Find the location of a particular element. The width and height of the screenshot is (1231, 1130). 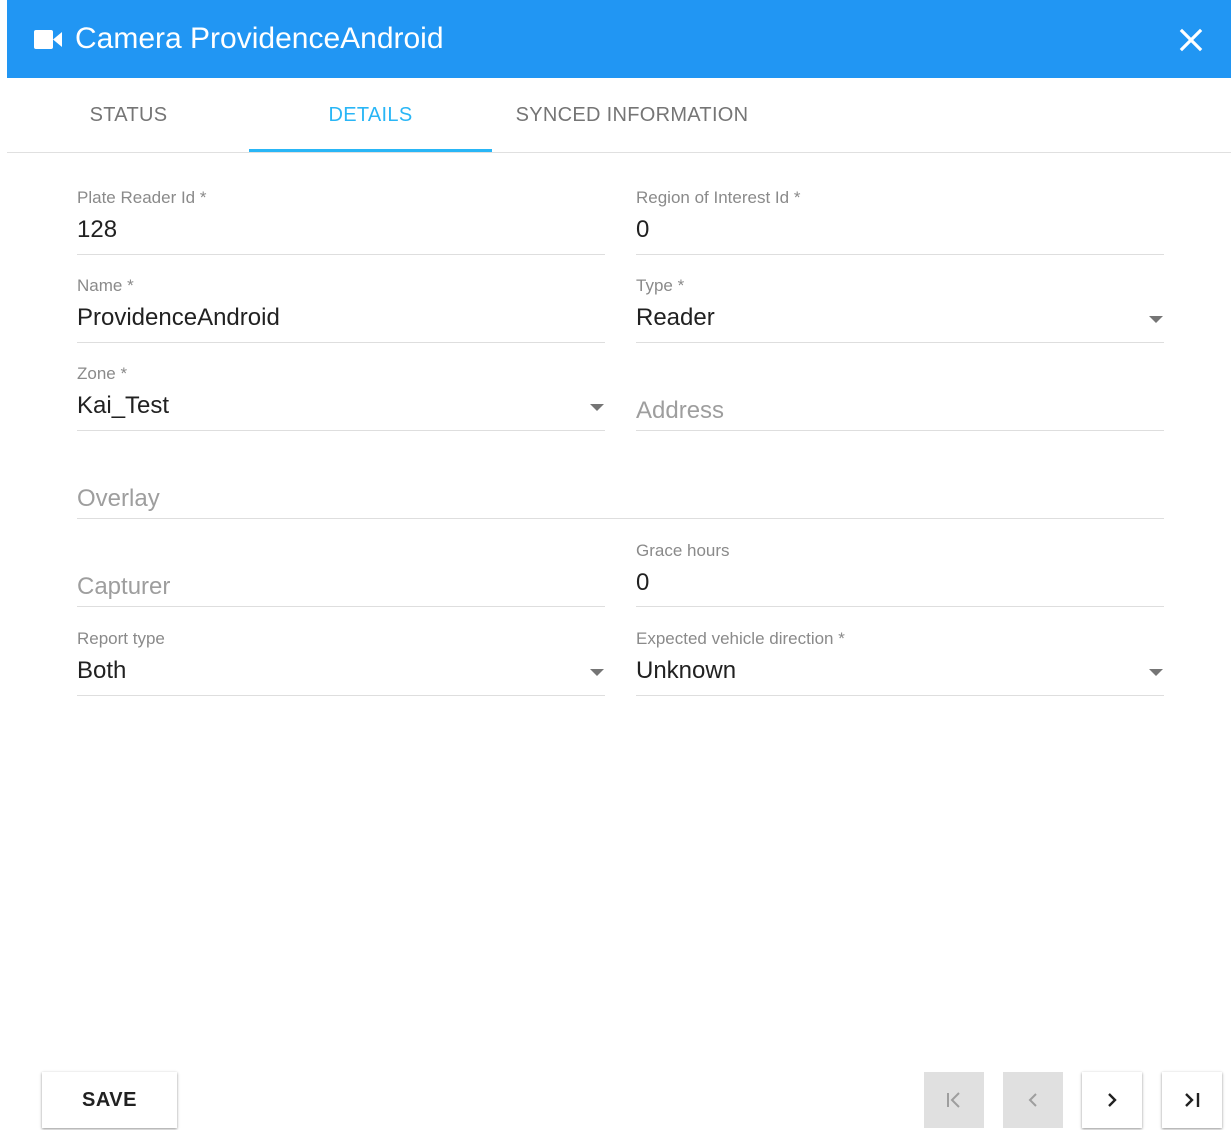

plate-reader-id-label: Plate Reader Id * is located at coordinates (142, 197).